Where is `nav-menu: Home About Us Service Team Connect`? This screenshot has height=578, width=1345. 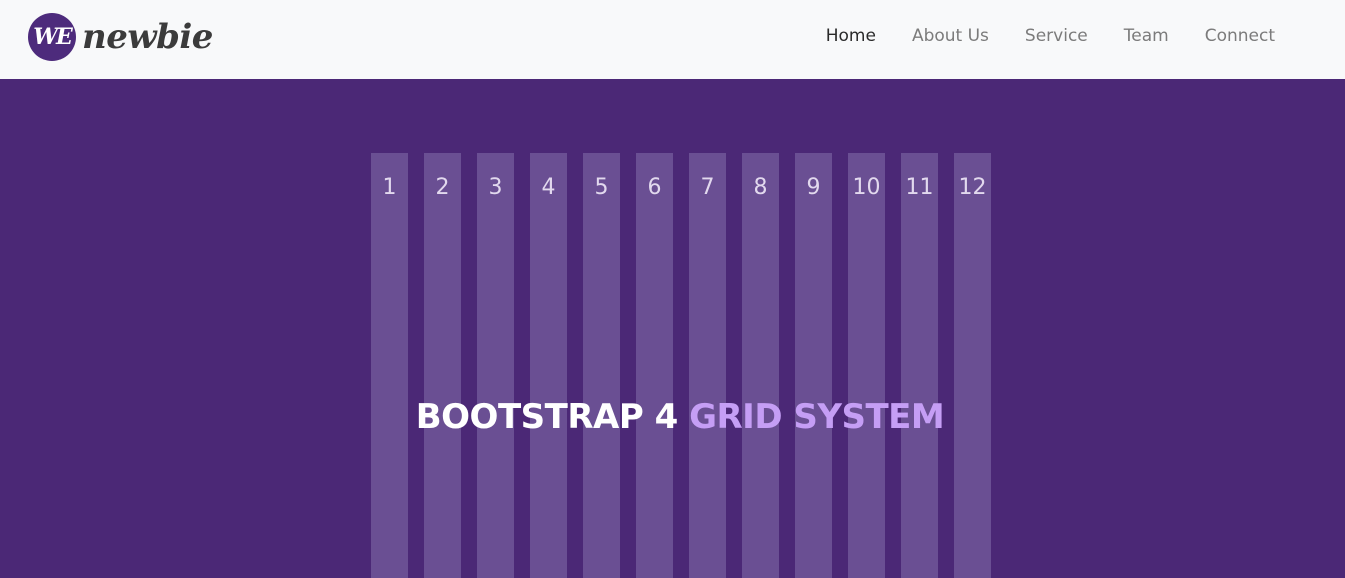
nav-menu: Home About Us Service Team Connect is located at coordinates (1050, 36).